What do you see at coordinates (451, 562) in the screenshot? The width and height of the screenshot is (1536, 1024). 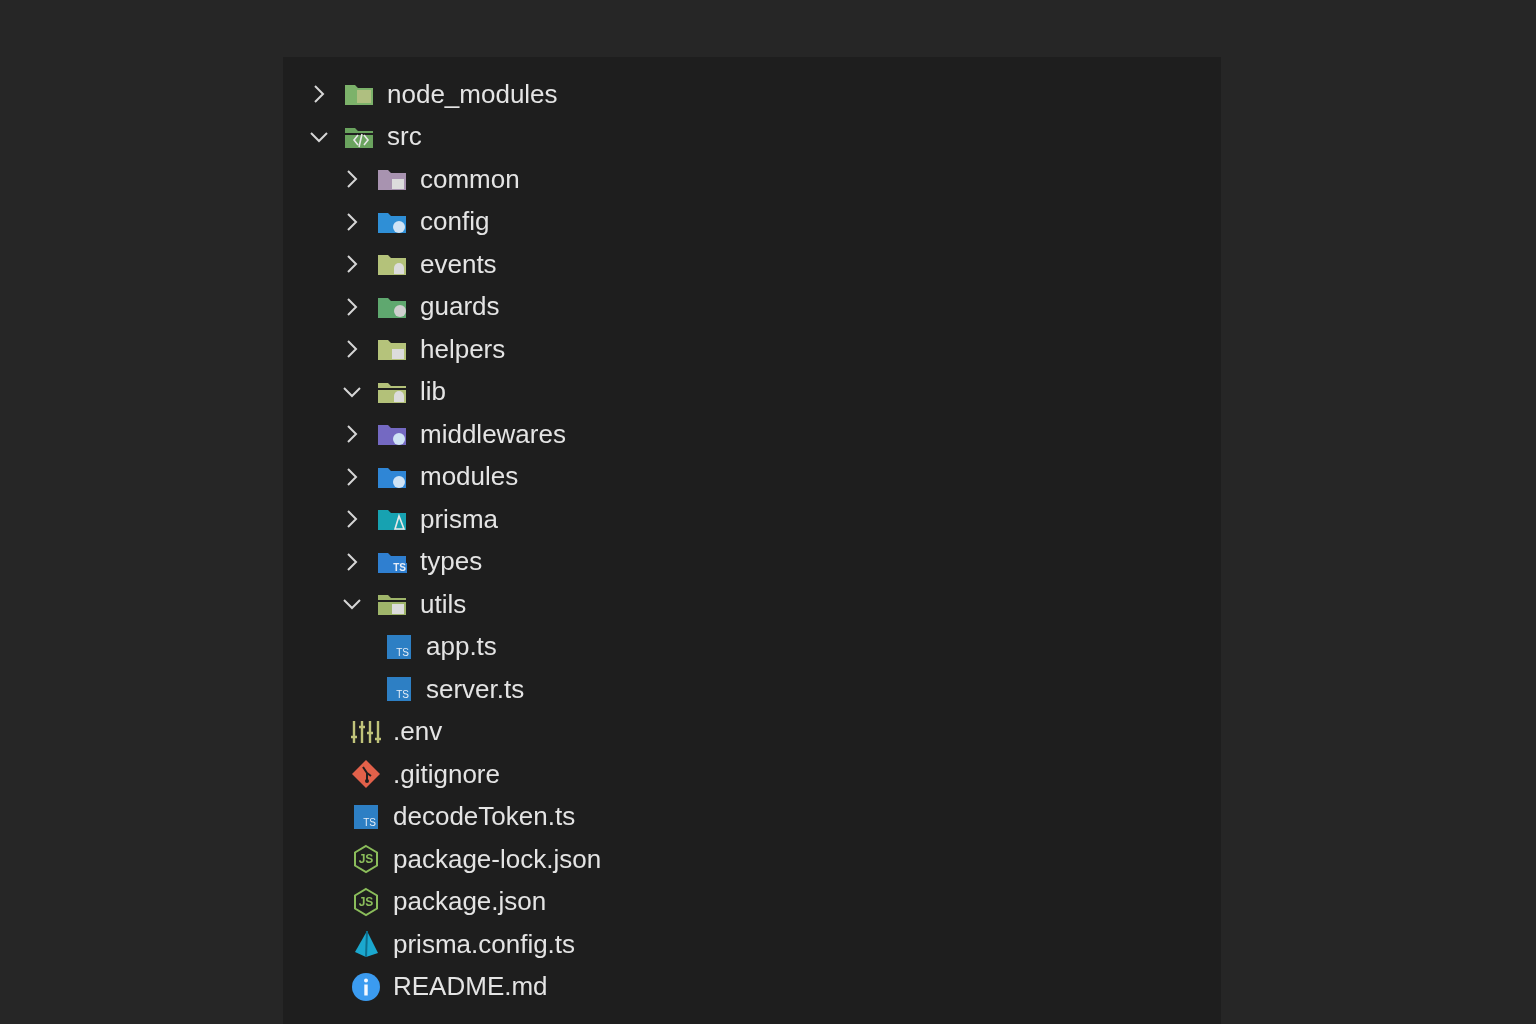 I see `folder-name: types` at bounding box center [451, 562].